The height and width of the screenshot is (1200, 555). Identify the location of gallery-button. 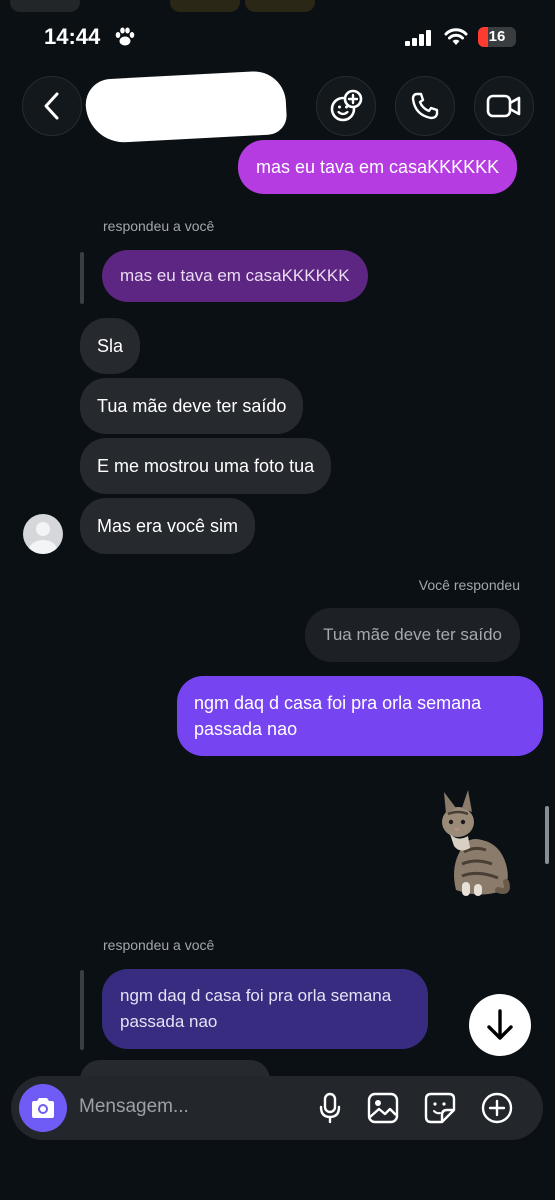
(383, 1108).